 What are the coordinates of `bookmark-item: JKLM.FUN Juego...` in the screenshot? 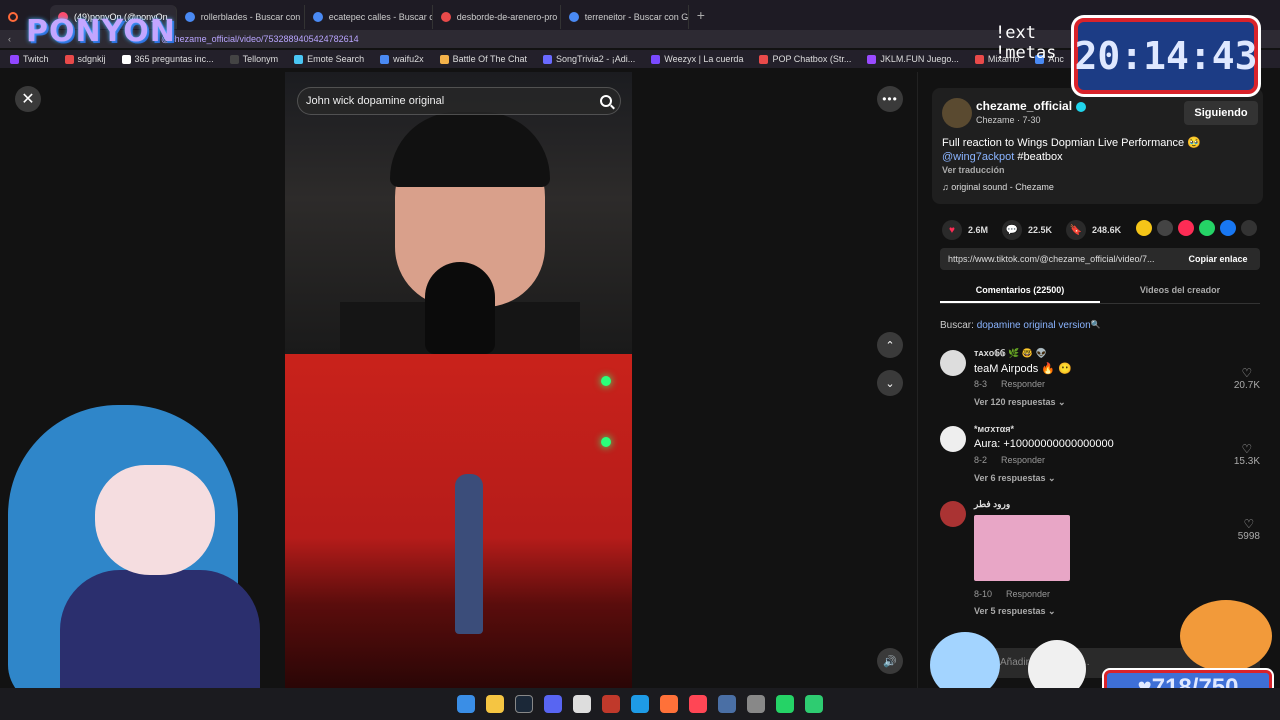 It's located at (913, 59).